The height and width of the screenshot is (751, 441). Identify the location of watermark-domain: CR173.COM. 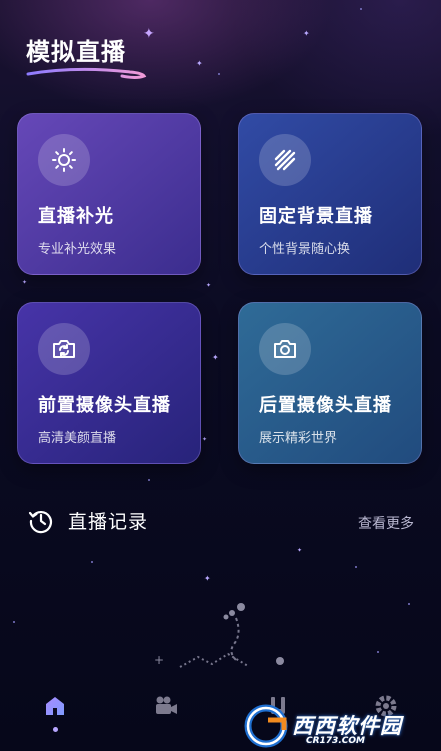
(335, 741).